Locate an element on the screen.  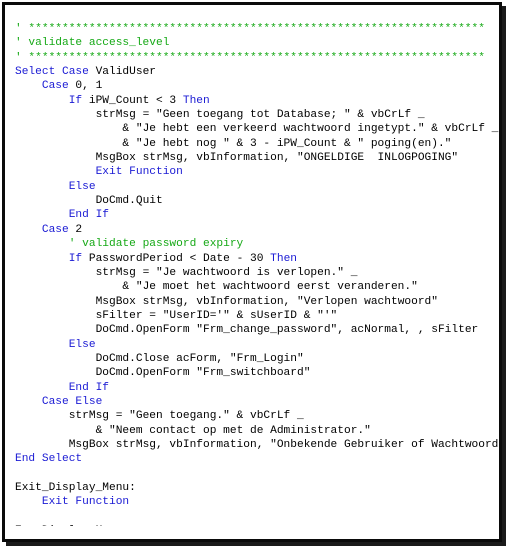
code-token-plain: iPW_Count < 3 is located at coordinates (132, 100).